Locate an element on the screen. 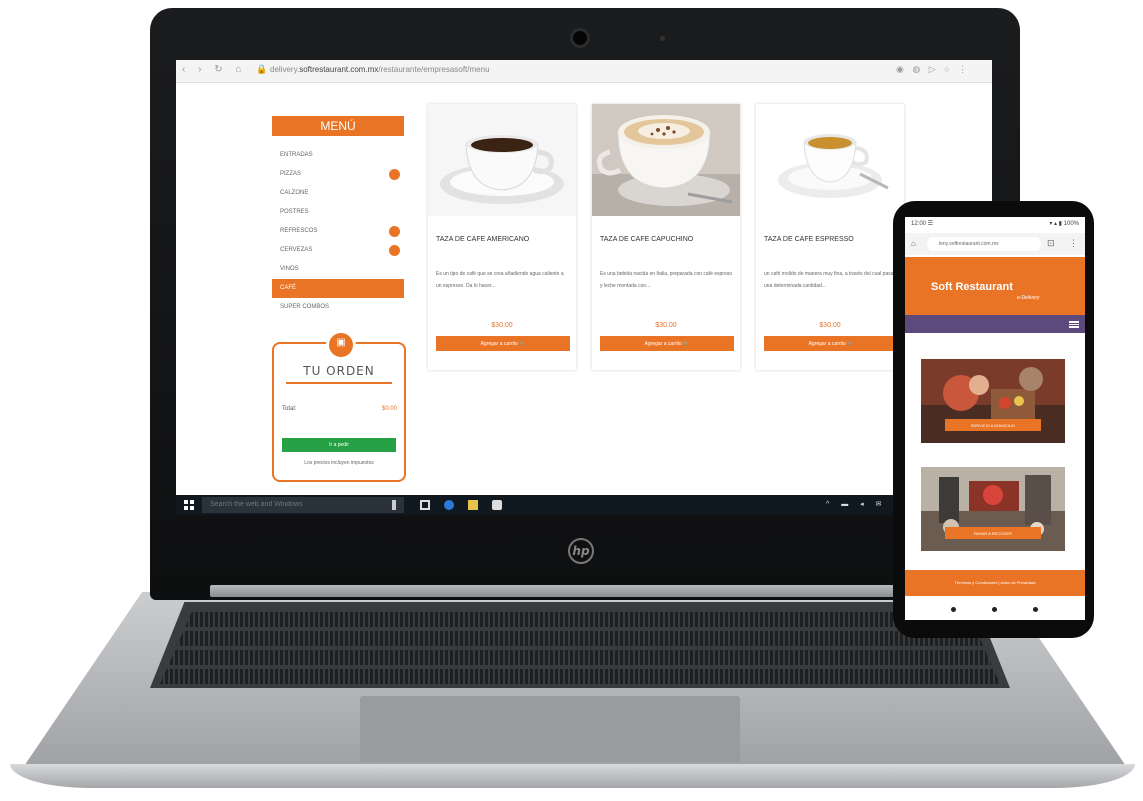 This screenshot has height=801, width=1143. menu-item-label: CERVEZAS is located at coordinates (296, 250).